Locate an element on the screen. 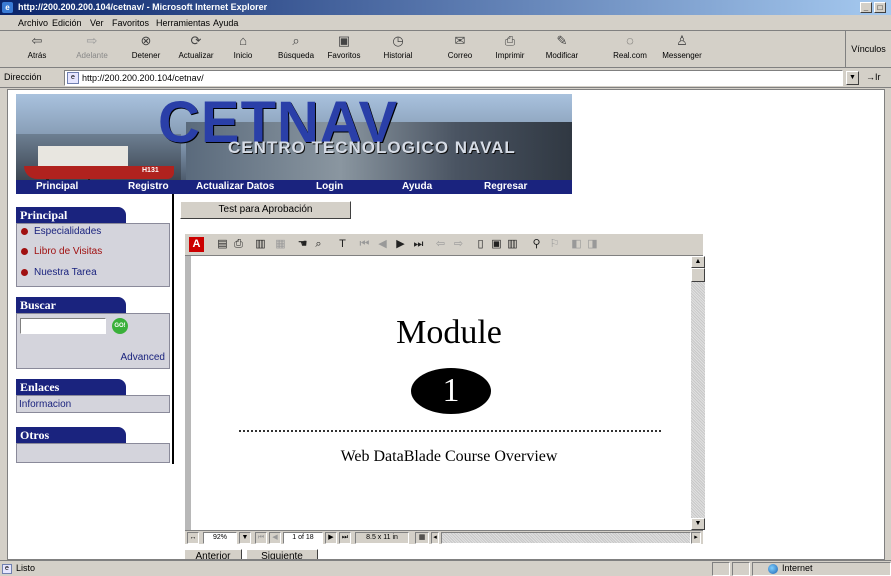 The width and height of the screenshot is (891, 576). go-forward-icon: ⇨ is located at coordinates (458, 244).